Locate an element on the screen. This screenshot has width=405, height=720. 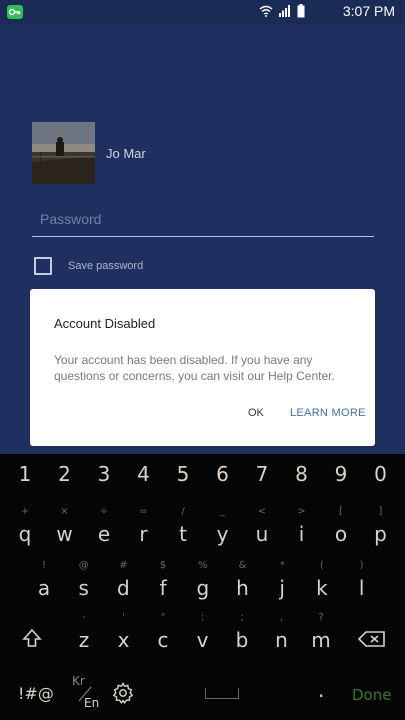
key-label: r is located at coordinates (143, 534).